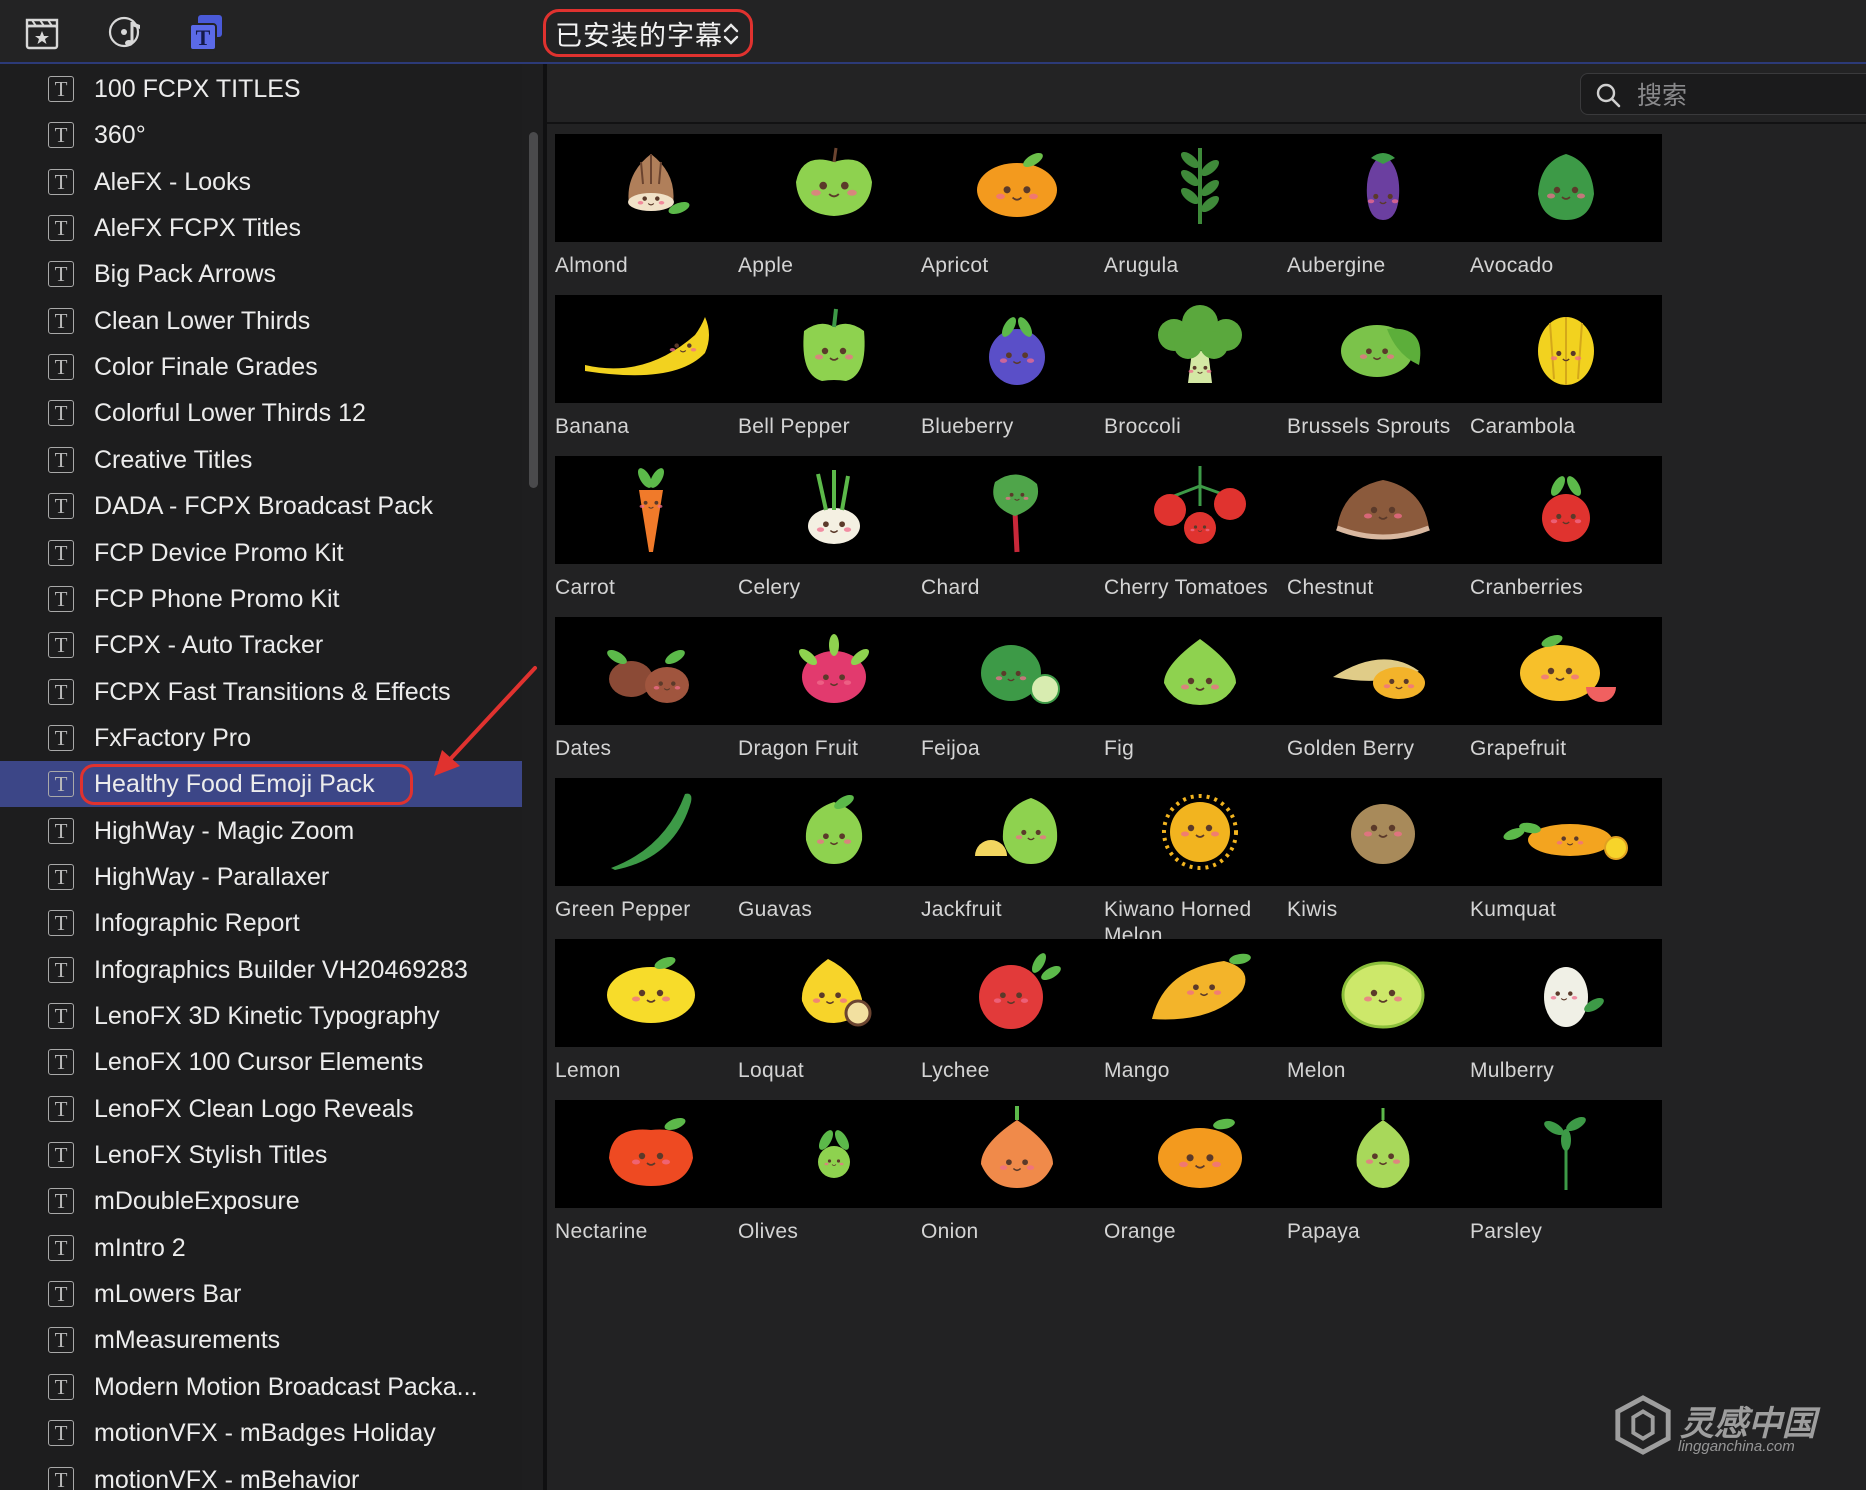 The image size is (1866, 1490). I want to click on title-tile: Parsley, so click(1553, 1180).